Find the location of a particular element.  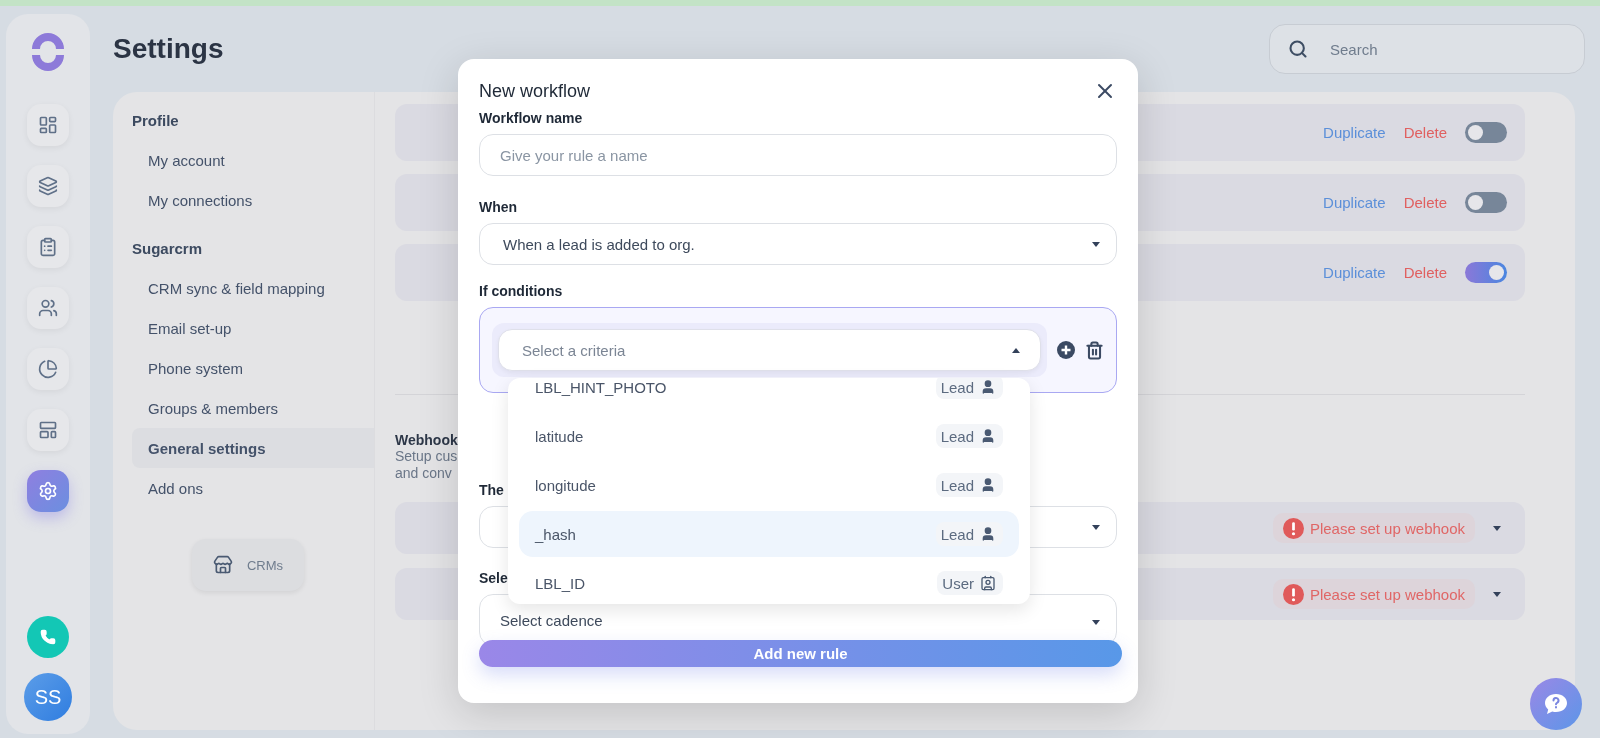

field-label: The is located at coordinates (491, 490).